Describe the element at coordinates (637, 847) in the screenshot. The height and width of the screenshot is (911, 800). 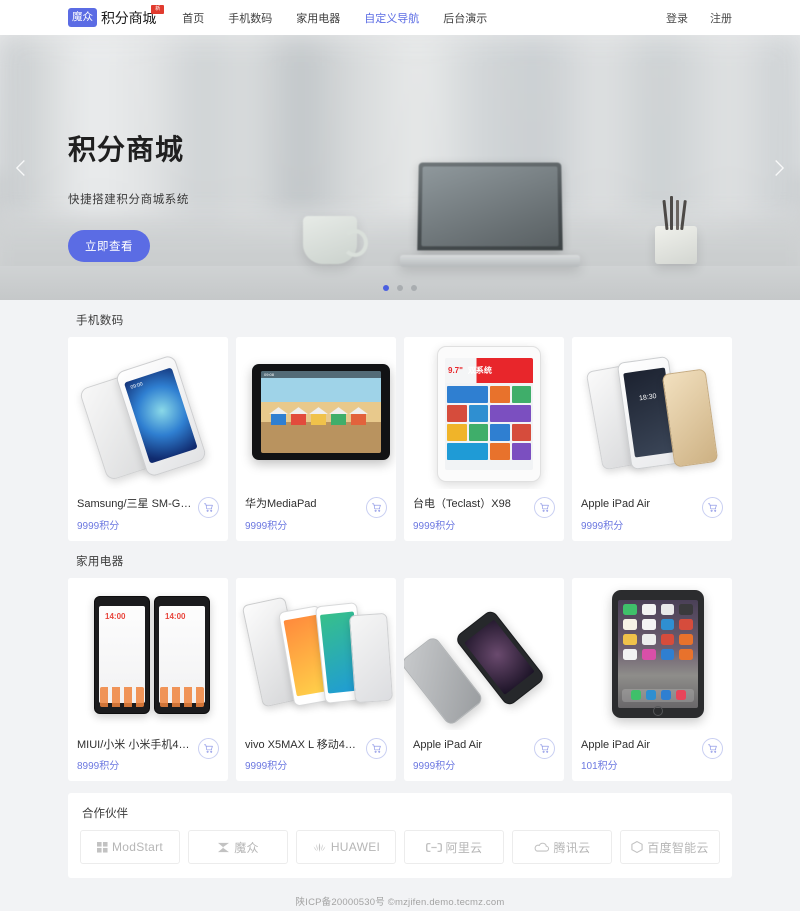
I see `baiduyun-logo-icon` at that location.